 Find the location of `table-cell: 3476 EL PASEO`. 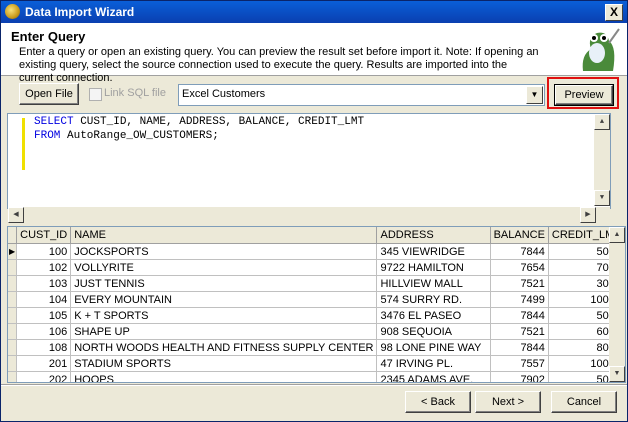

table-cell: 3476 EL PASEO is located at coordinates (433, 315).